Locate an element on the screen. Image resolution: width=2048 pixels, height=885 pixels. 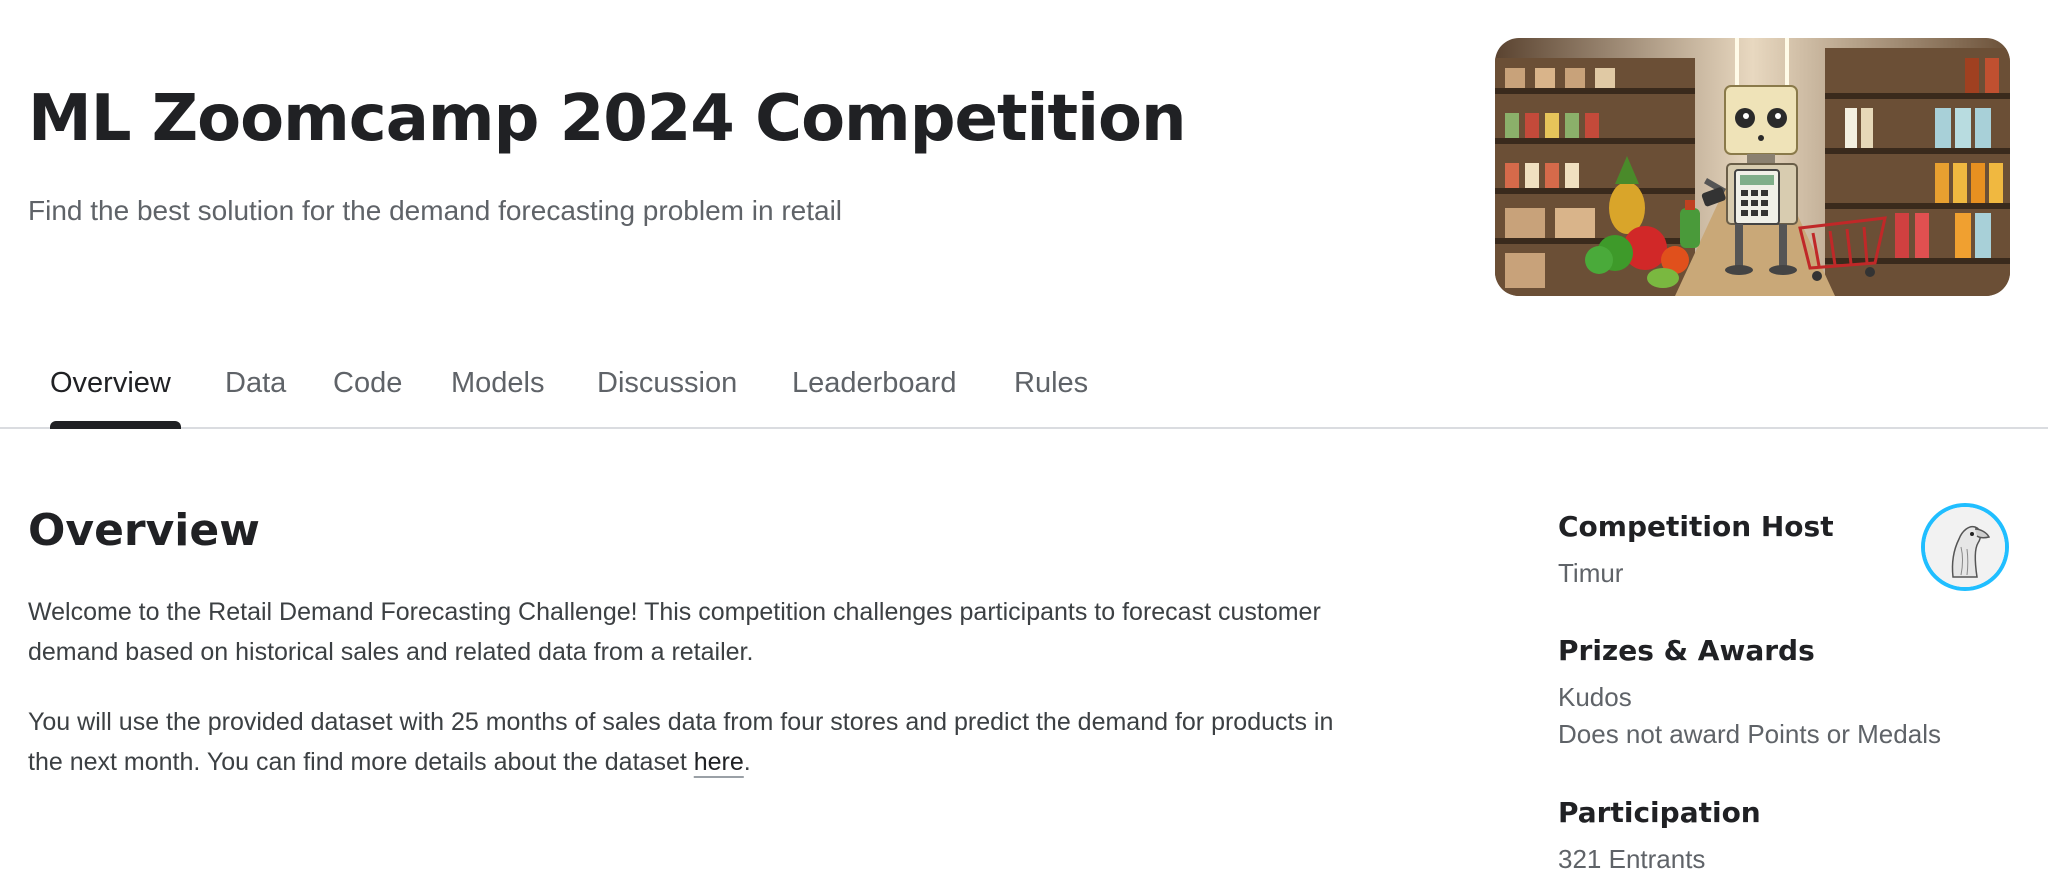
prizes-awards-label: Prizes & Awards is located at coordinates (1686, 650).